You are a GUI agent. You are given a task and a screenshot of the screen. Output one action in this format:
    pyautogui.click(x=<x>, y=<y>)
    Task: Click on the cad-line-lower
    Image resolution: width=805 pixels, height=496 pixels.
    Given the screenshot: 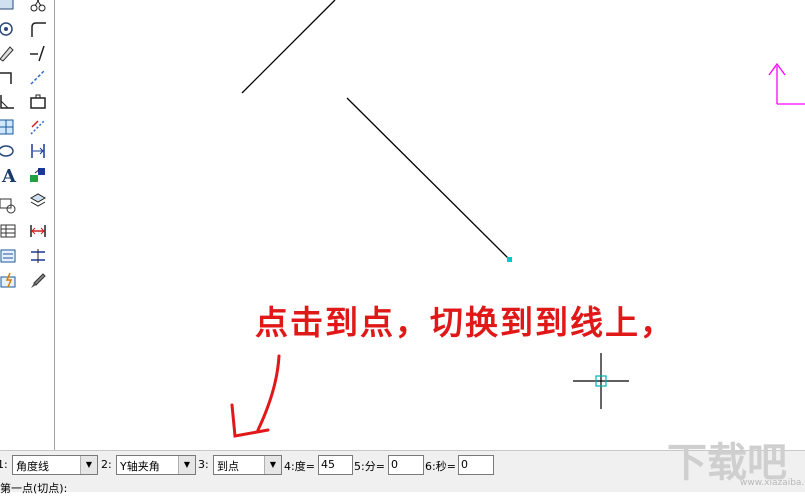 What is the action you would take?
    pyautogui.click(x=428, y=178)
    